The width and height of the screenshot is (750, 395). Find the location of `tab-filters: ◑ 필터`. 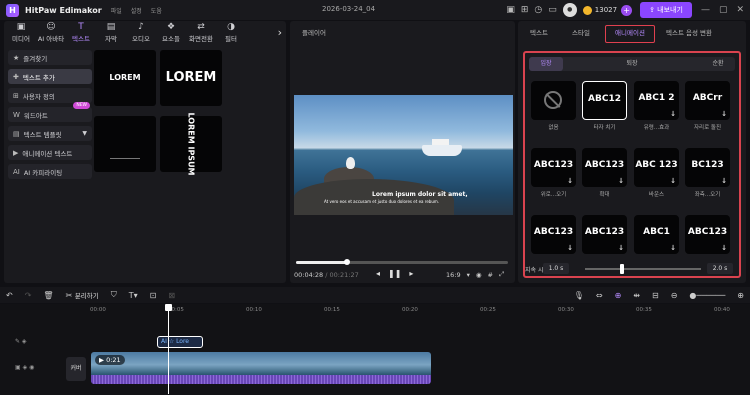

tab-filters: ◑ 필터 is located at coordinates (231, 32).